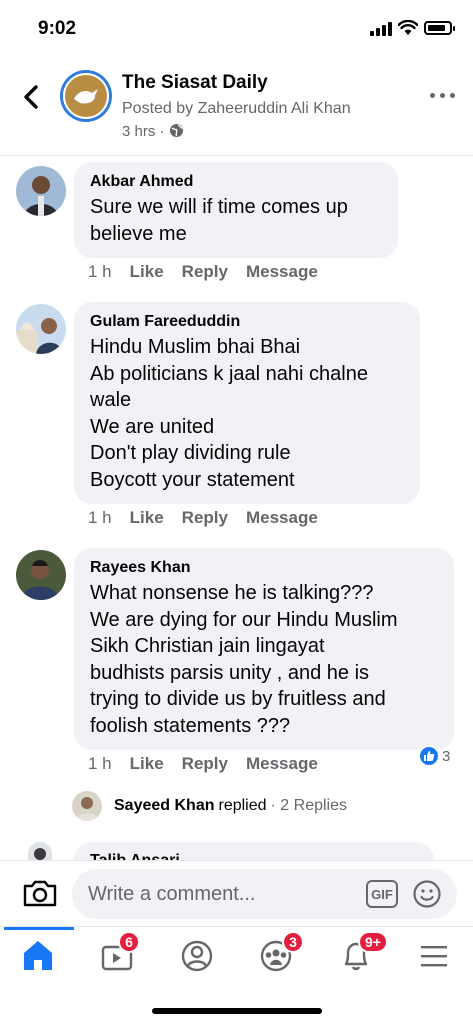 This screenshot has width=473, height=1024. Describe the element at coordinates (429, 756) in the screenshot. I see `like-icon` at that location.